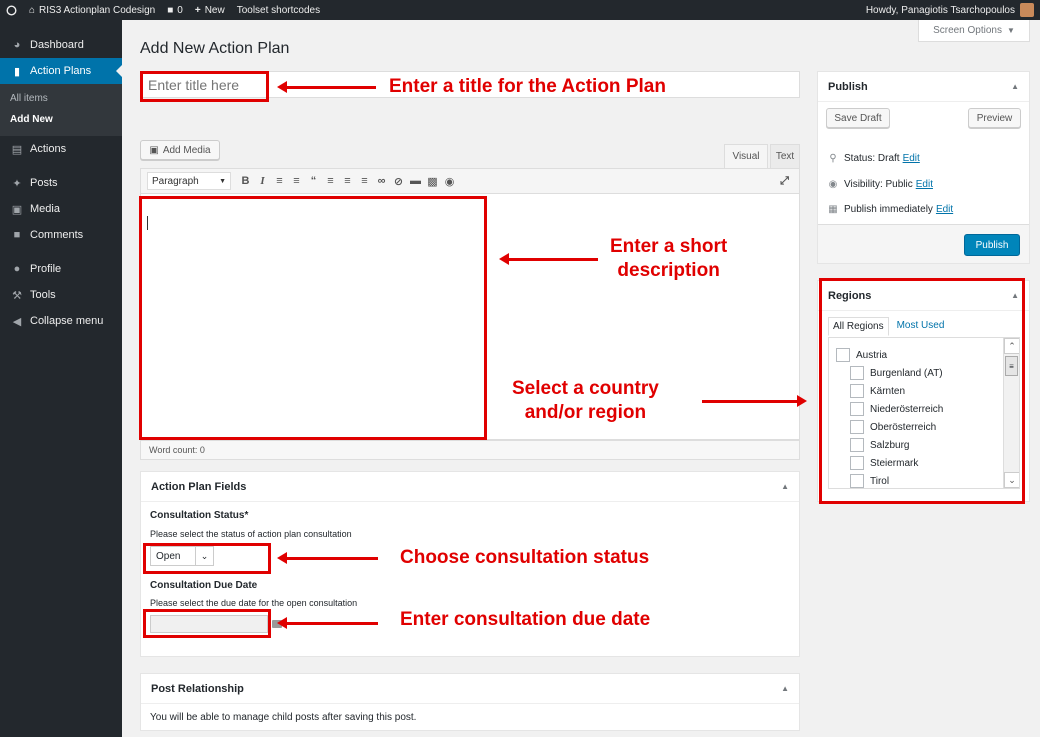  Describe the element at coordinates (245, 181) in the screenshot. I see `bold-icon: B` at that location.